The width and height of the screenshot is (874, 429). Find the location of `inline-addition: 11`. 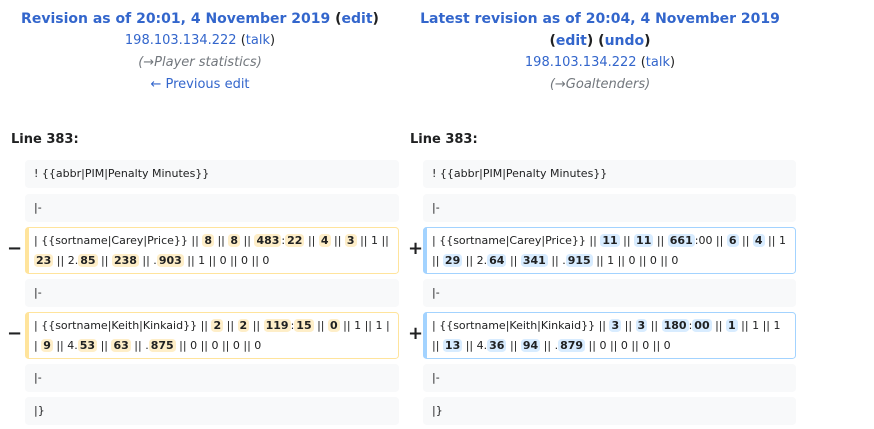

inline-addition: 11 is located at coordinates (610, 240).